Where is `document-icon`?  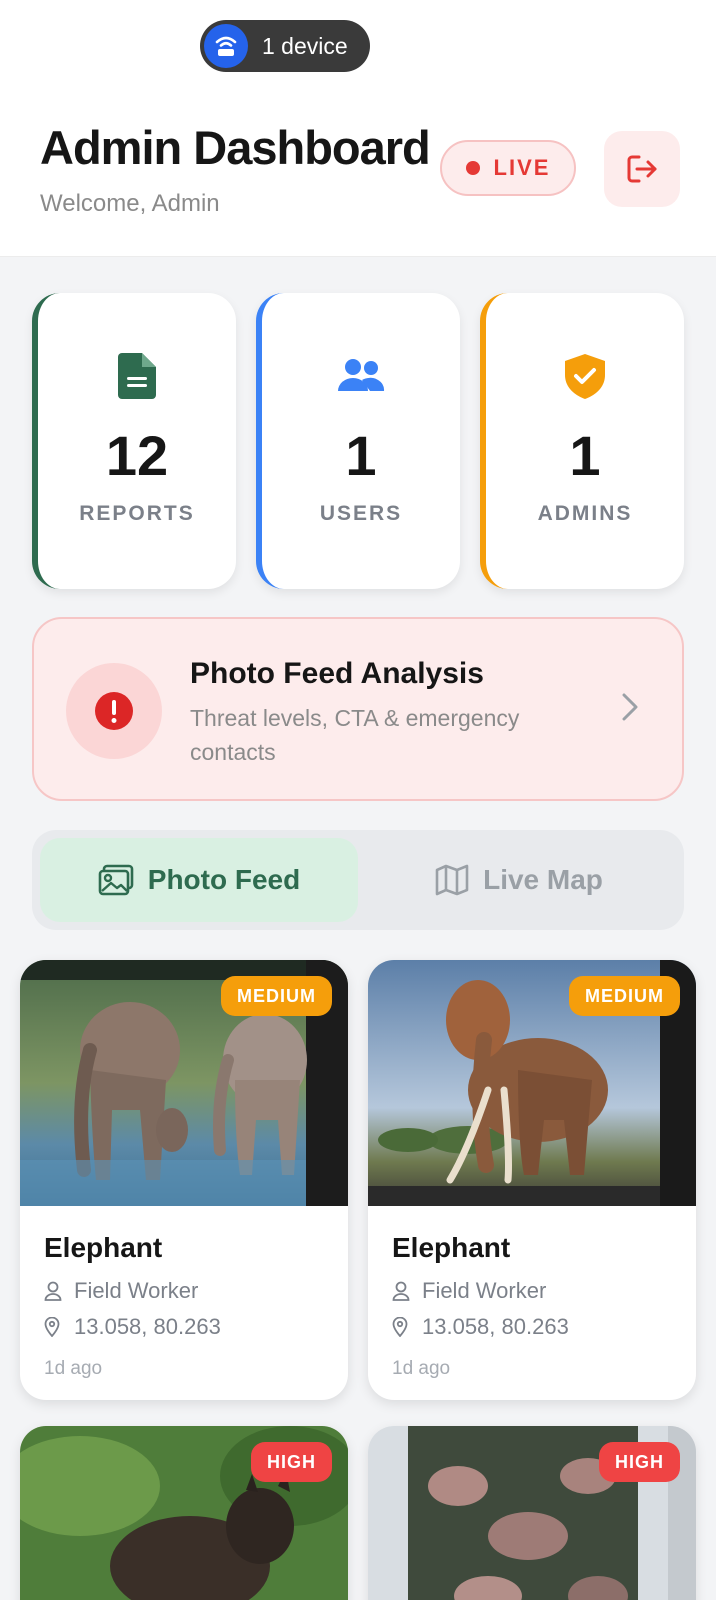 document-icon is located at coordinates (137, 376).